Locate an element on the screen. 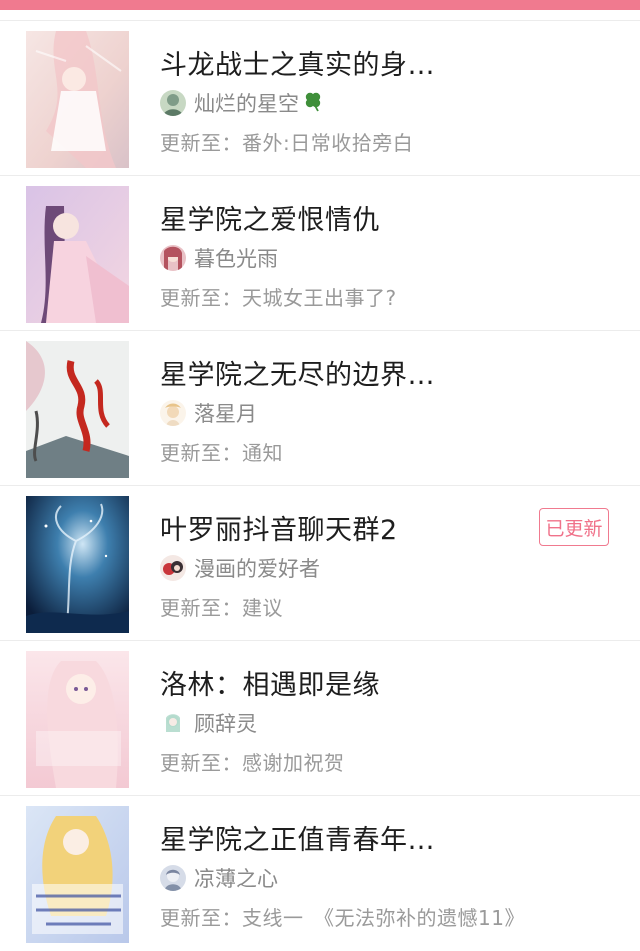  book-author: 灿烂的星空 is located at coordinates (242, 103).